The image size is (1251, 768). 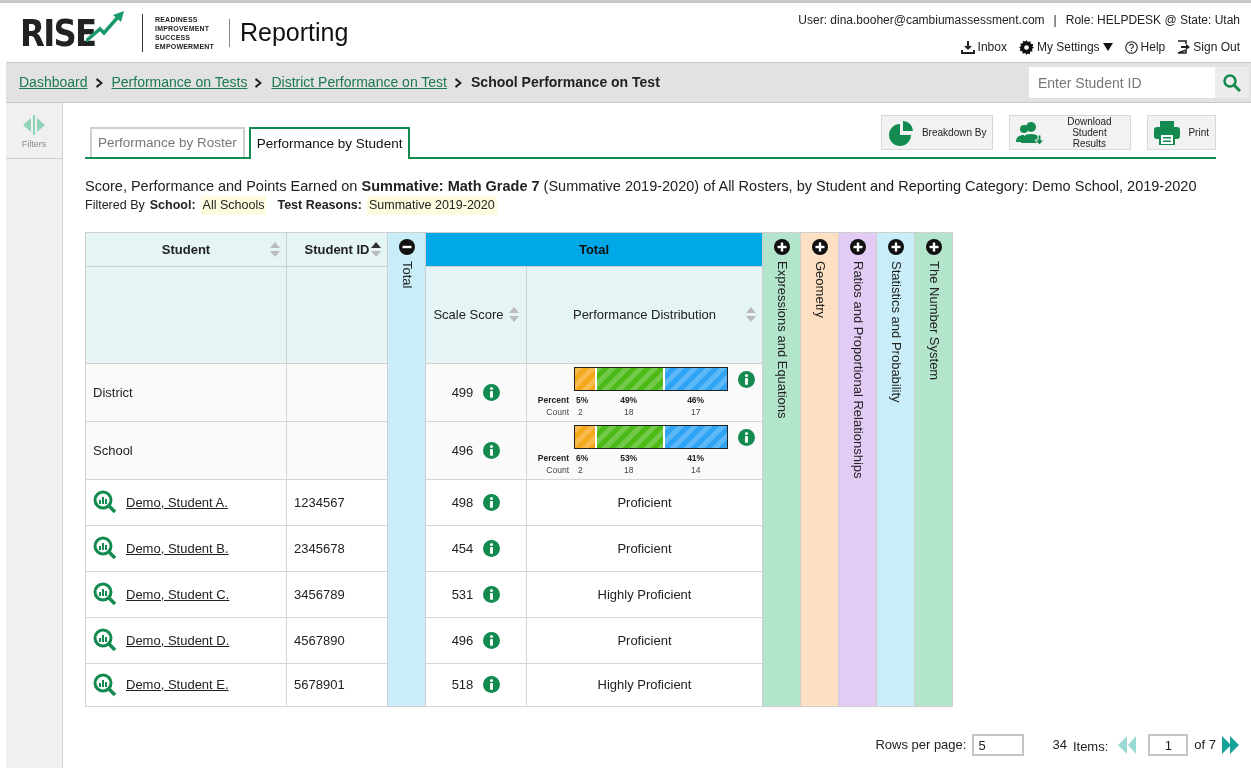 I want to click on count-value: 14, so click(x=695, y=469).